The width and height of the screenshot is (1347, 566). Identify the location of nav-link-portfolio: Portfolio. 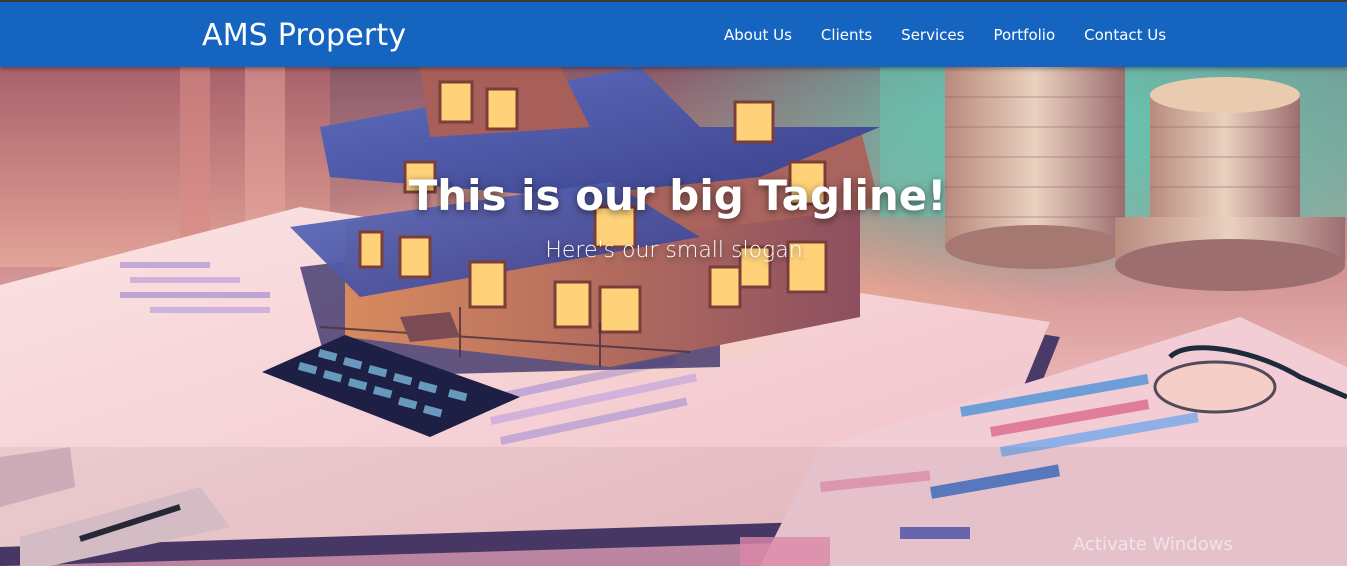
(1024, 35).